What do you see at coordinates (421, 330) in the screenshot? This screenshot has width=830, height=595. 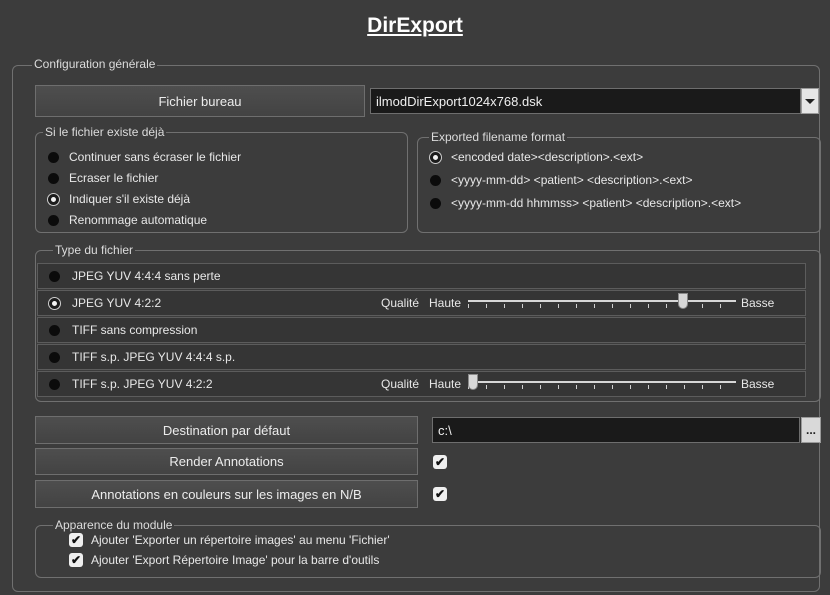 I see `file-type-option-tiff: TIFF sans compression` at bounding box center [421, 330].